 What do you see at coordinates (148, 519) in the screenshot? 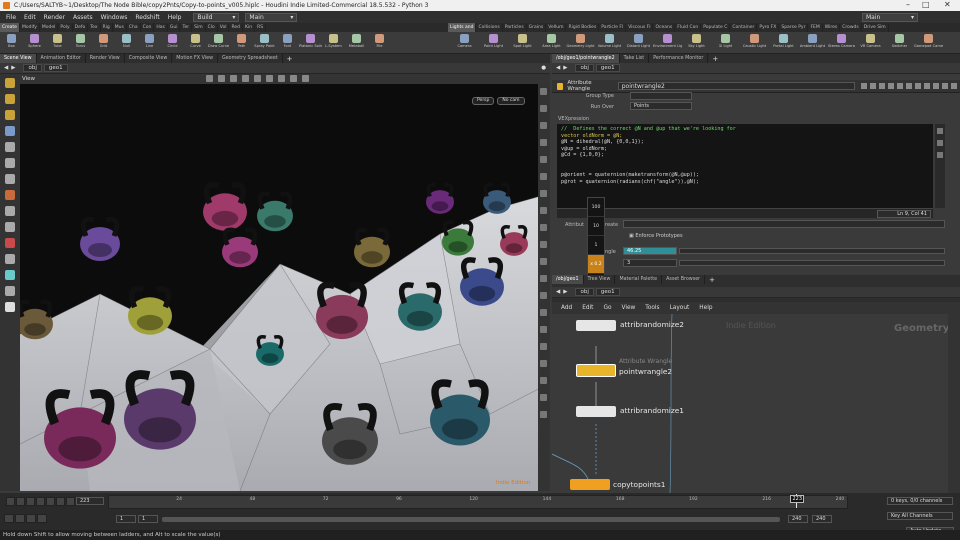
I see `playback-start-field: 1` at bounding box center [148, 519].